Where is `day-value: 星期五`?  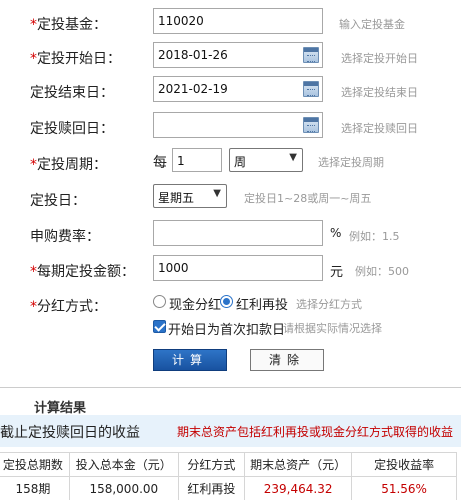
day-value: 星期五 is located at coordinates (176, 198).